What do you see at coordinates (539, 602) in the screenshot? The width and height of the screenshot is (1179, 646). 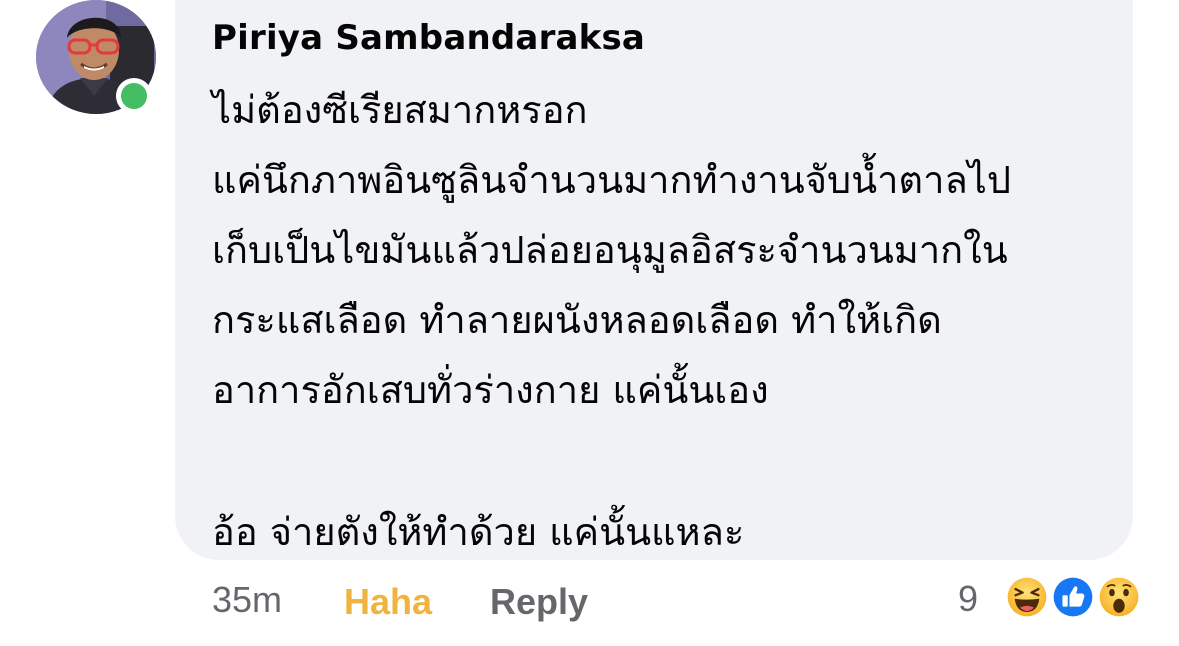 I see `reply-button: Reply` at bounding box center [539, 602].